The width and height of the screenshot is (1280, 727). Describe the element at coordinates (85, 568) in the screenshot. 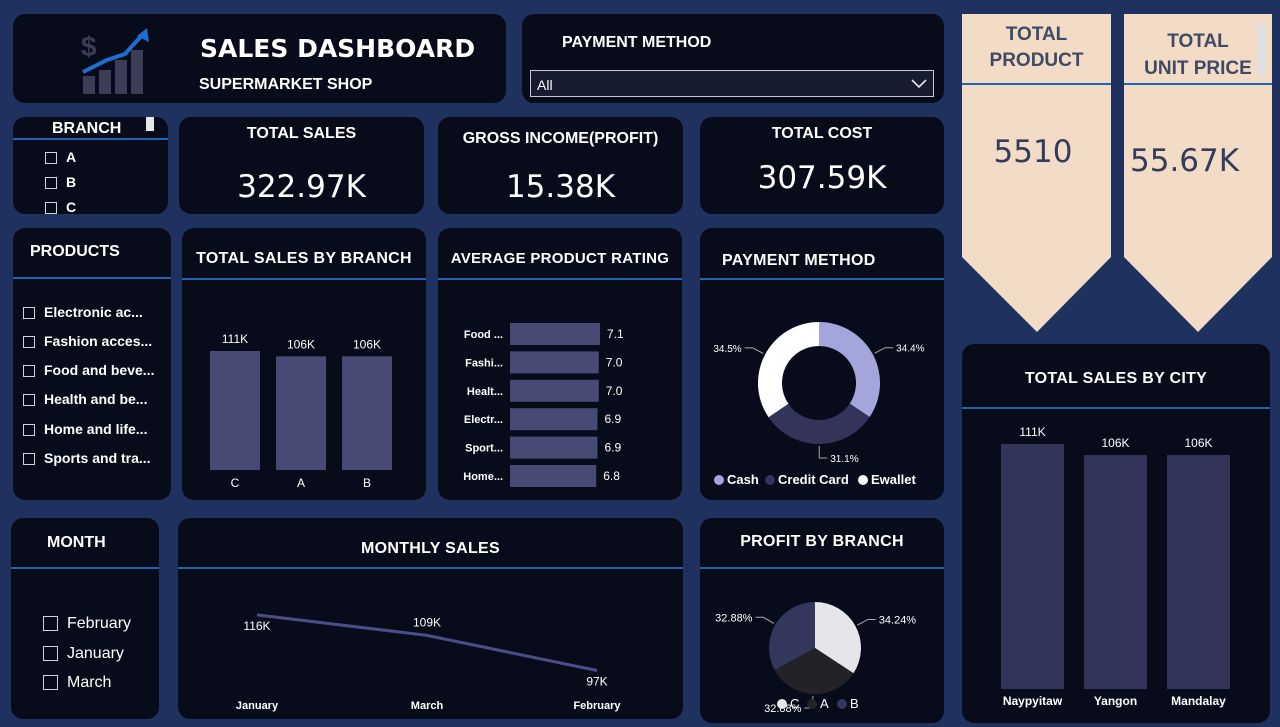

I see `month-slicer-divider` at that location.